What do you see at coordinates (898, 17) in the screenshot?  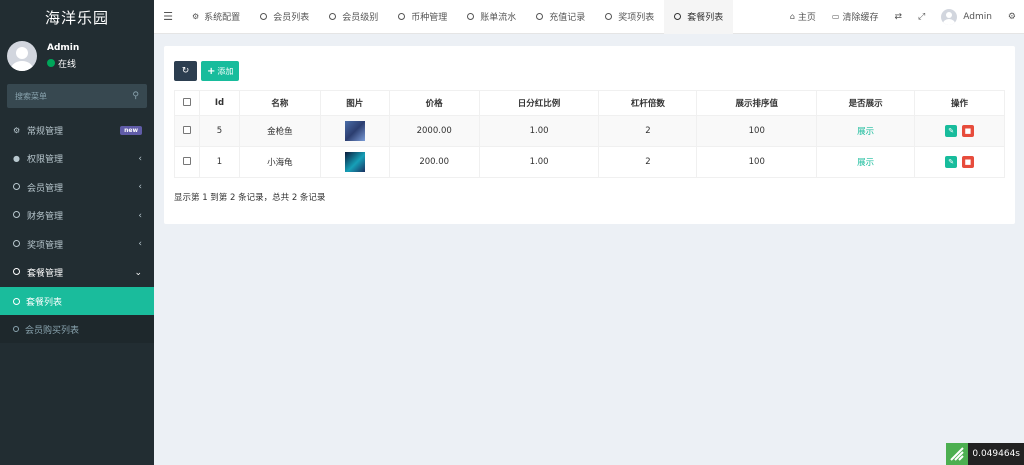 I see `language-button: ⇄` at bounding box center [898, 17].